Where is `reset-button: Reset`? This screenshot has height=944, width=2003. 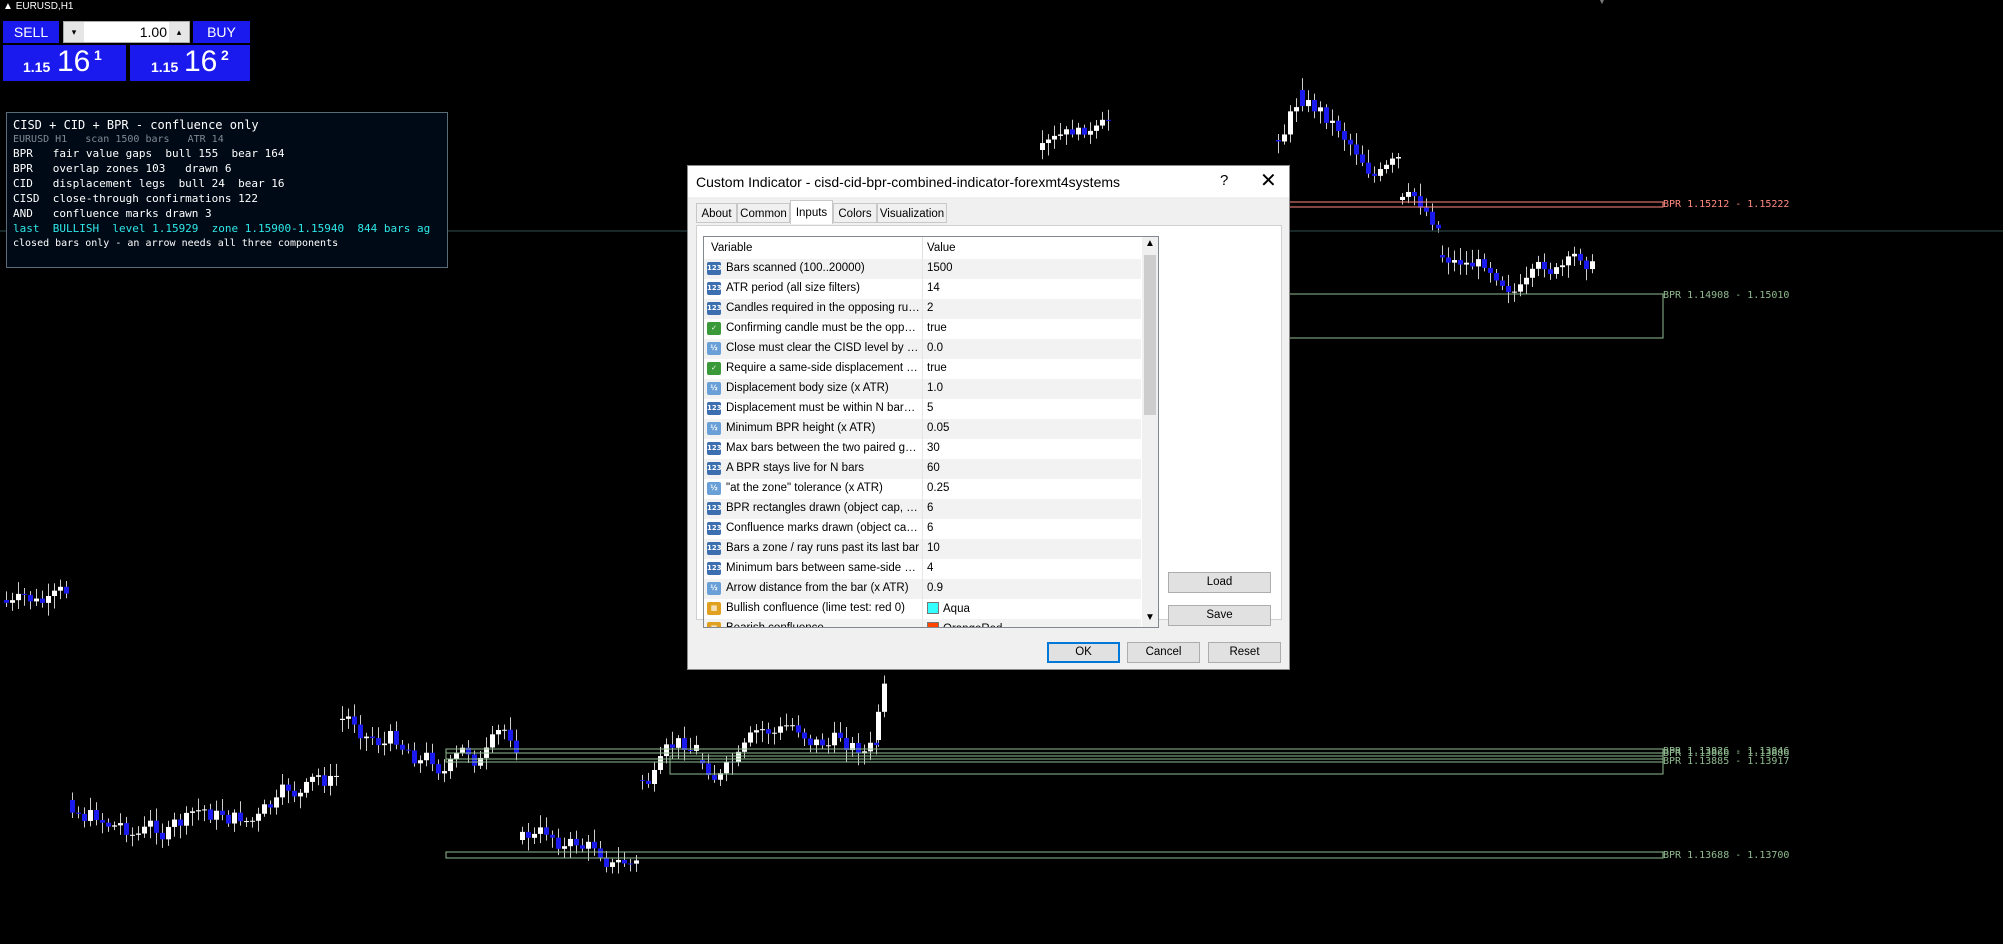
reset-button: Reset is located at coordinates (1244, 652).